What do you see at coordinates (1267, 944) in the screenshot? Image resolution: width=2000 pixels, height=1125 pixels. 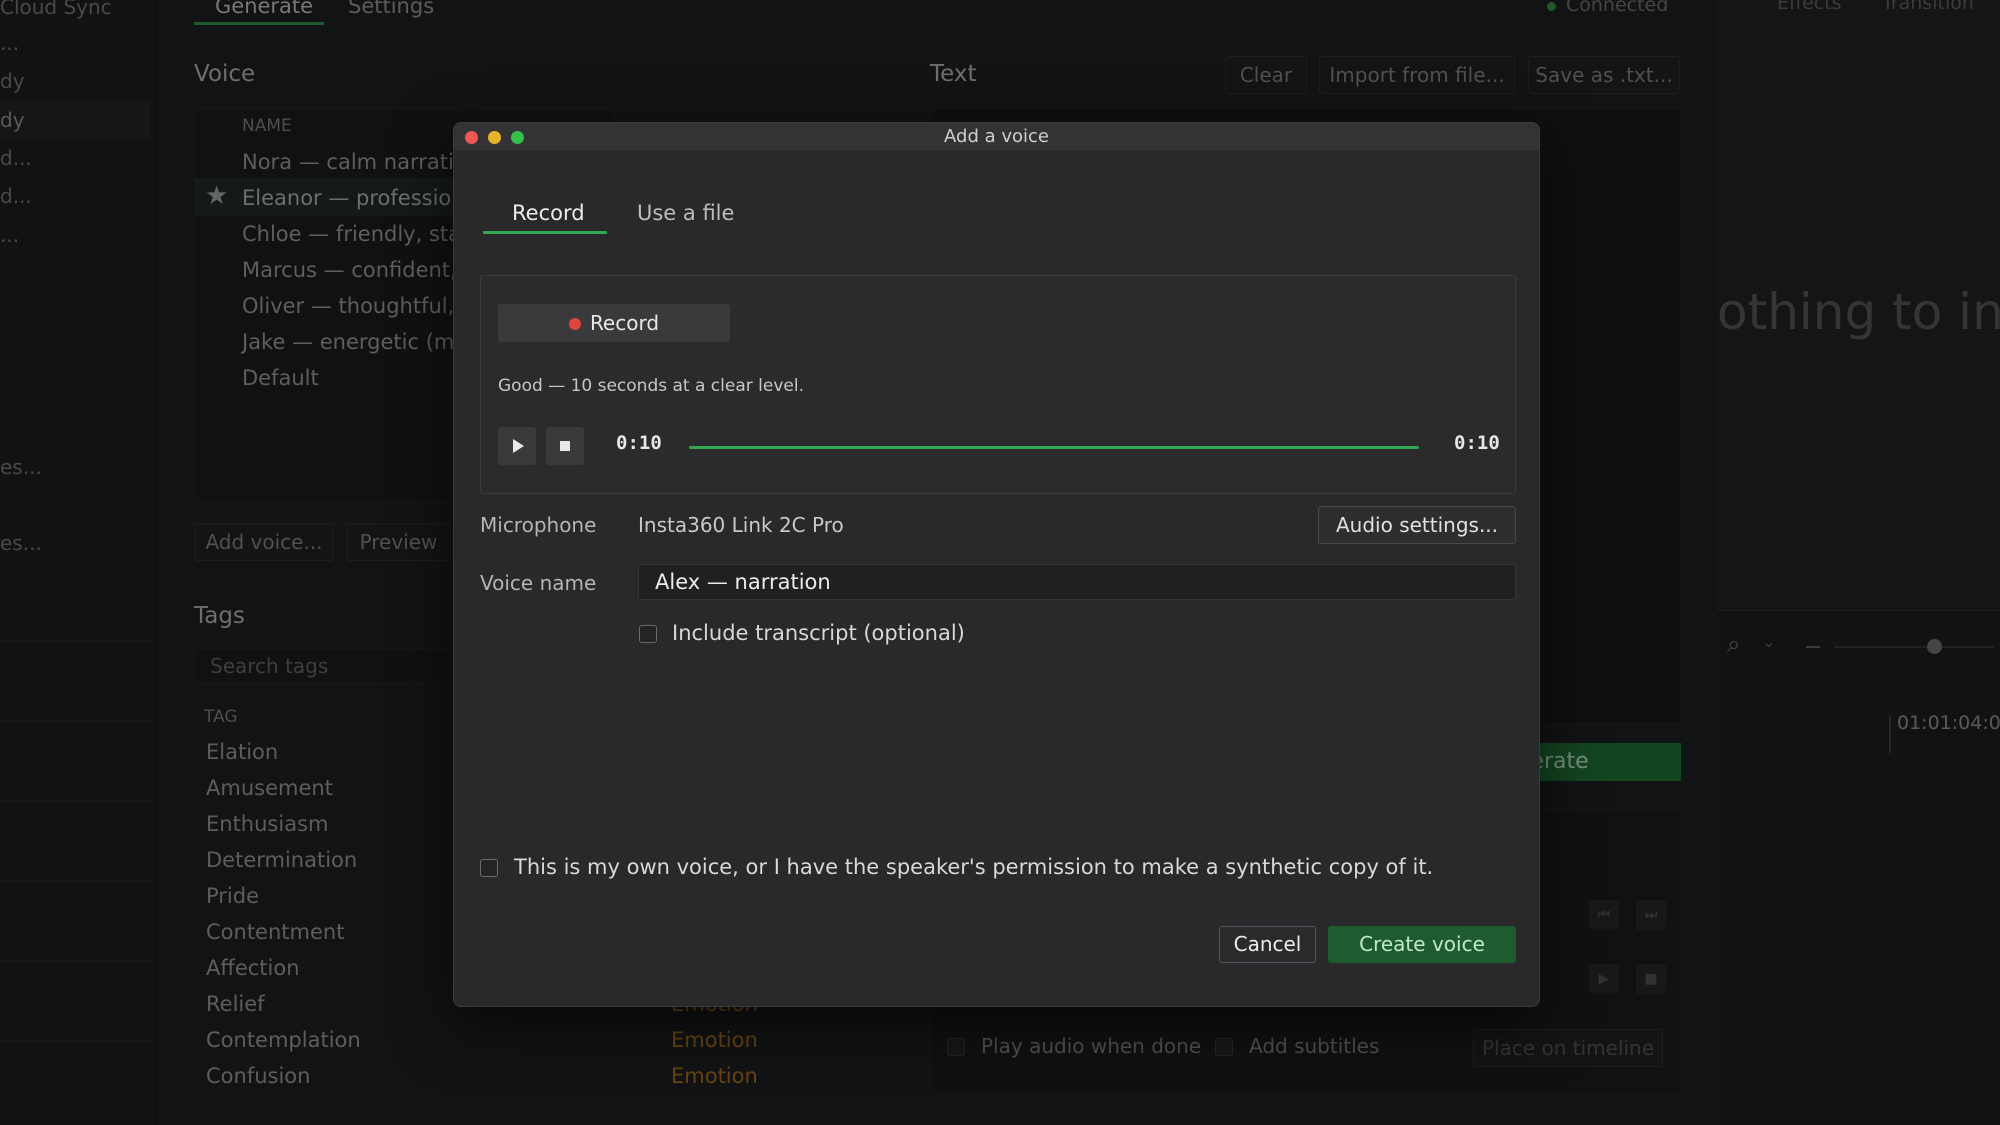 I see `cancel-button: Cancel` at bounding box center [1267, 944].